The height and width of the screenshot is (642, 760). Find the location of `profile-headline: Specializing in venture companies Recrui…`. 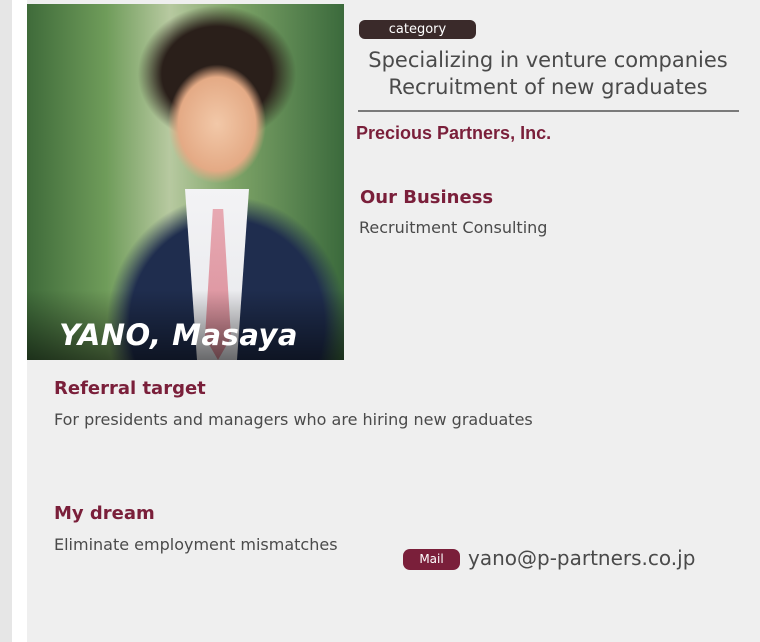

profile-headline: Specializing in venture companies Recrui… is located at coordinates (548, 74).